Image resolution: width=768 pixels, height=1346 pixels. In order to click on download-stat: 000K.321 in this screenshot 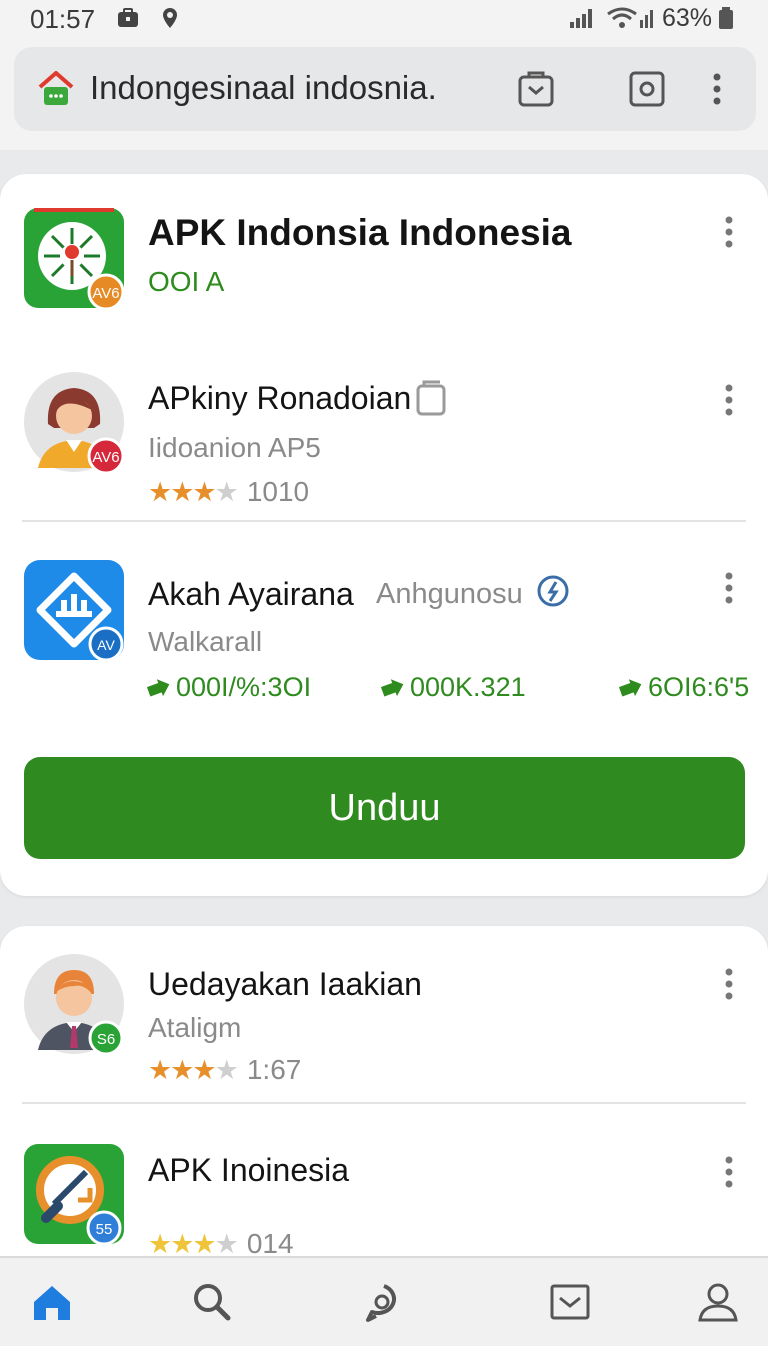, I will do `click(453, 687)`.